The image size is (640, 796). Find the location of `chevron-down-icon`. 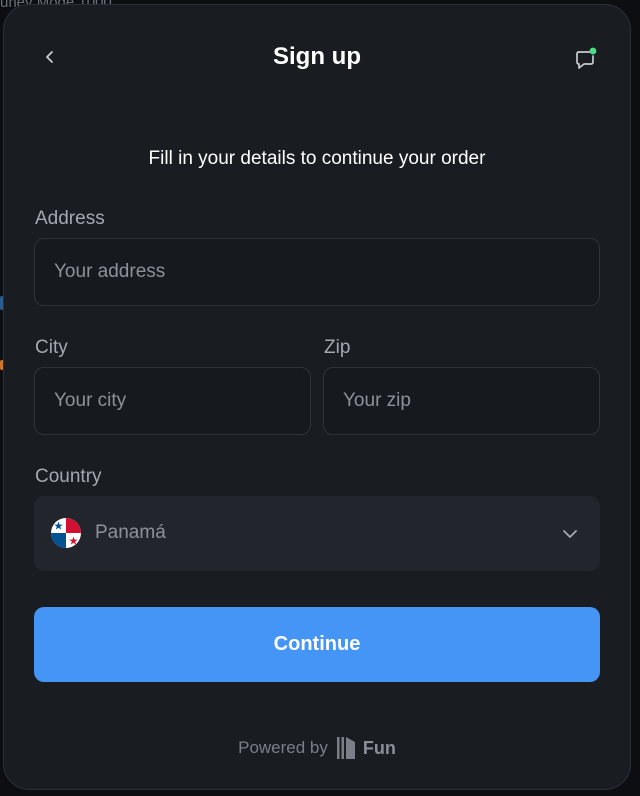

chevron-down-icon is located at coordinates (570, 534).